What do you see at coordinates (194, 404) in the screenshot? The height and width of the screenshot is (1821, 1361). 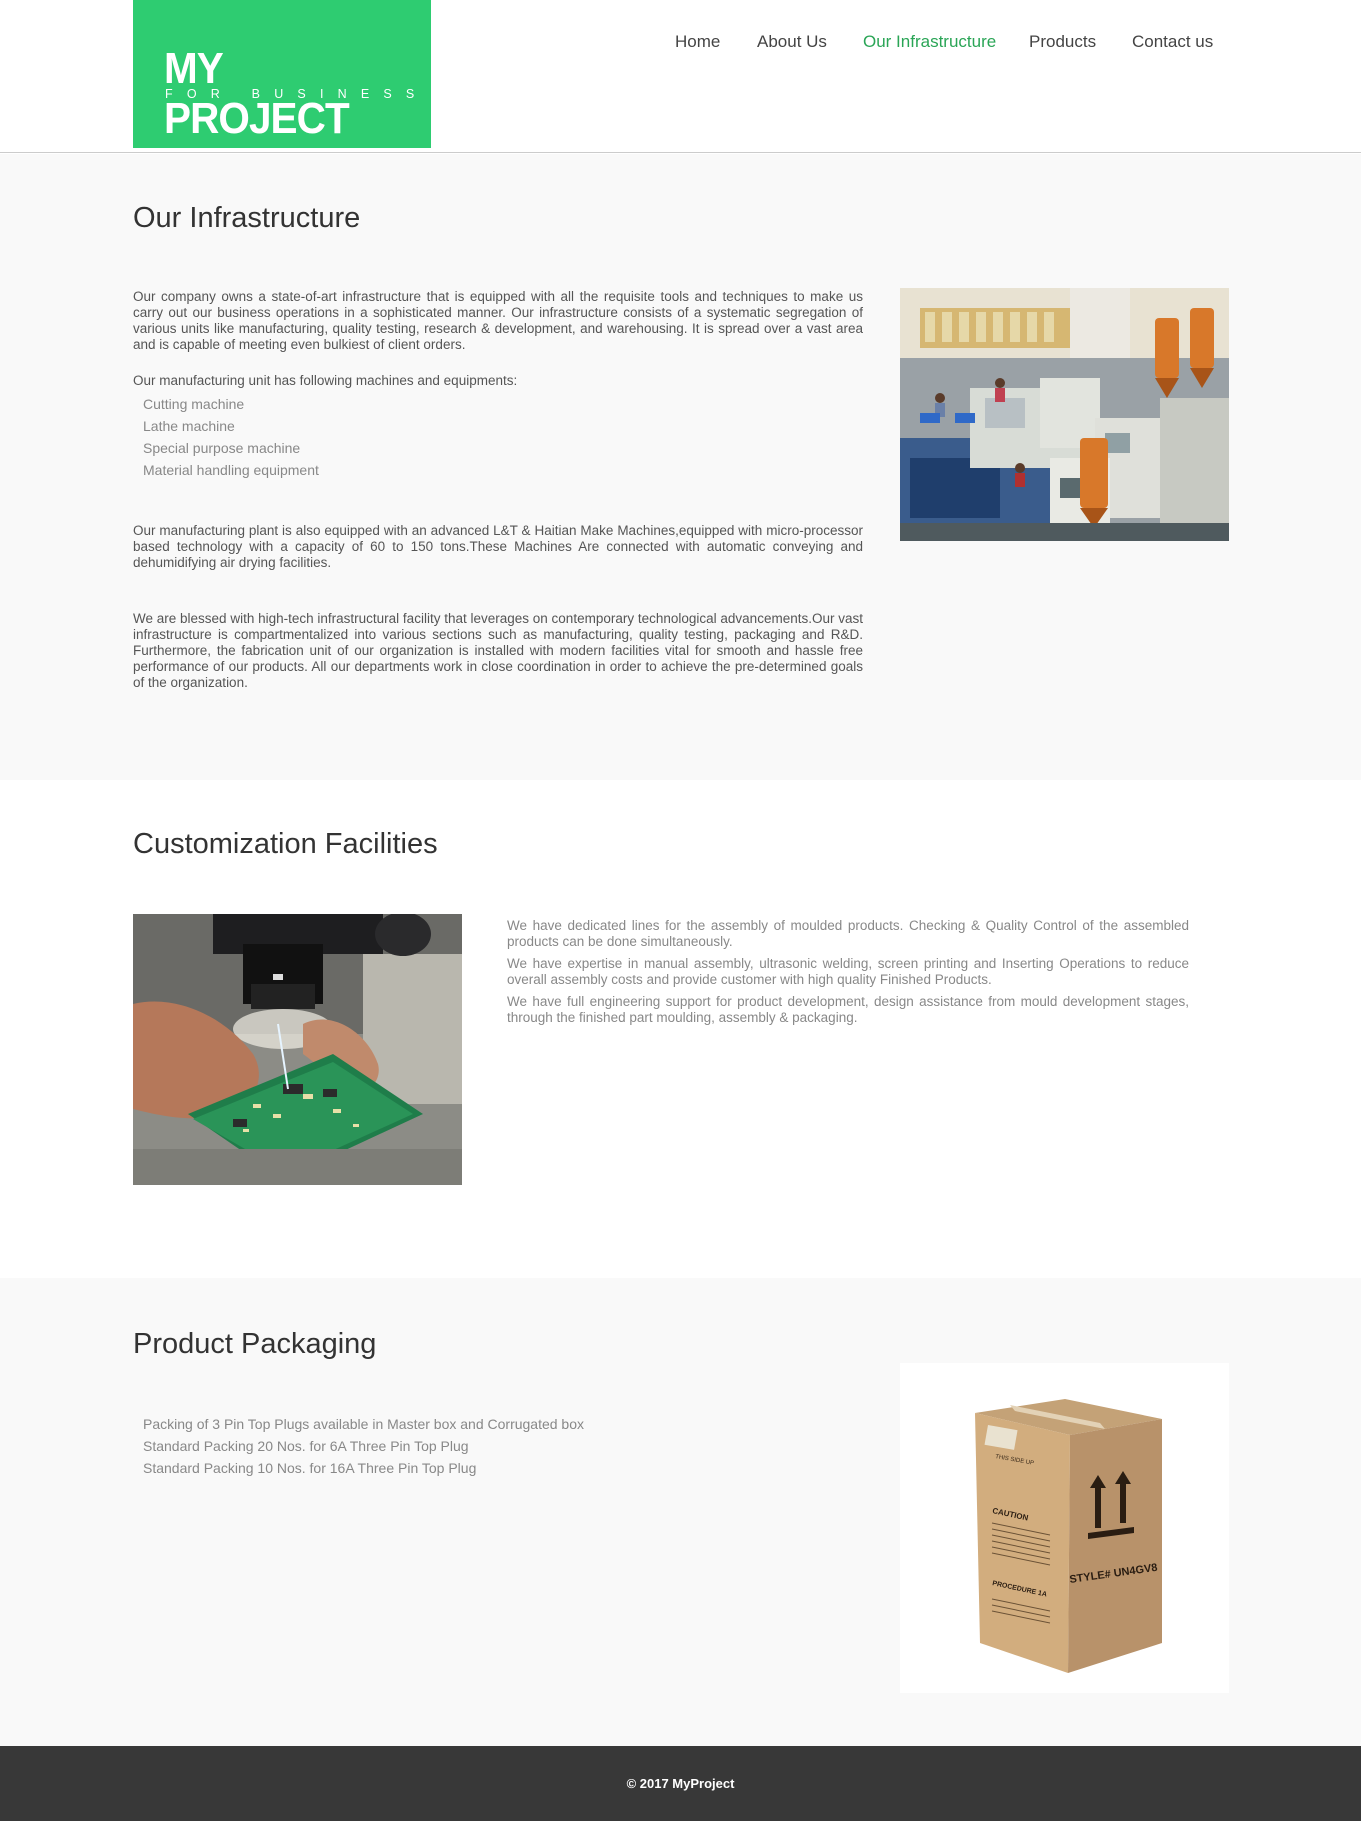 I see `list-item: Cutting machine` at bounding box center [194, 404].